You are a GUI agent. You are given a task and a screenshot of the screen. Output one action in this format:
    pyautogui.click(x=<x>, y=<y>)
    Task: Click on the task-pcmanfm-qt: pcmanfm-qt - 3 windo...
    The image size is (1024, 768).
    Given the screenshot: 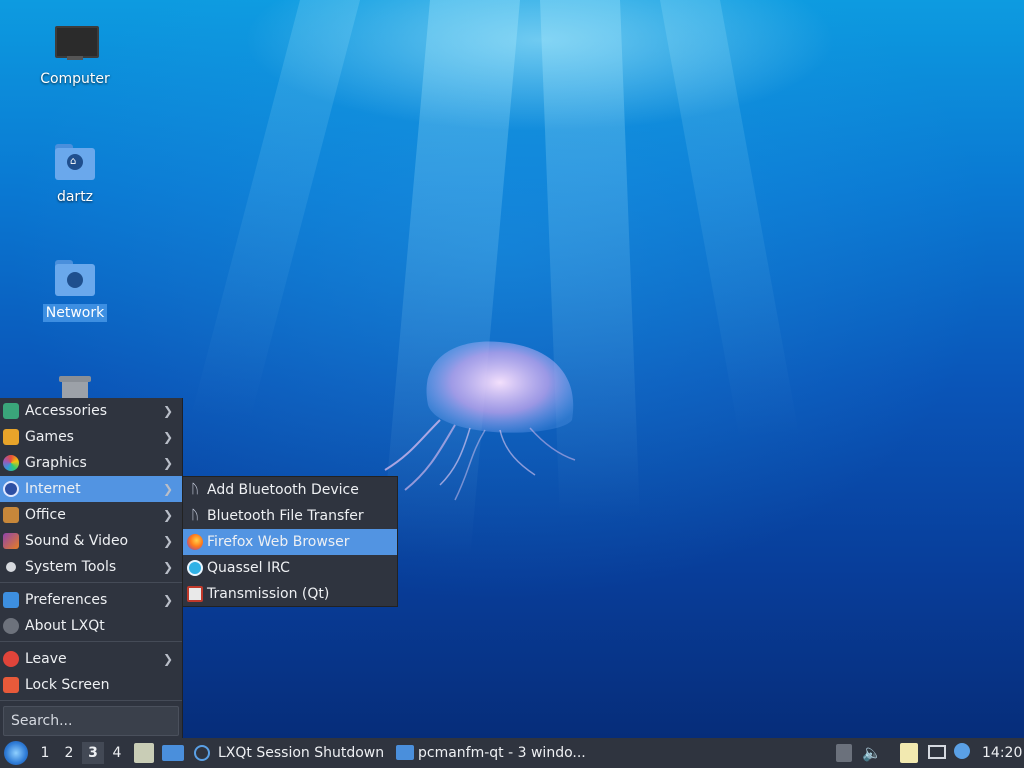 What is the action you would take?
    pyautogui.click(x=494, y=753)
    